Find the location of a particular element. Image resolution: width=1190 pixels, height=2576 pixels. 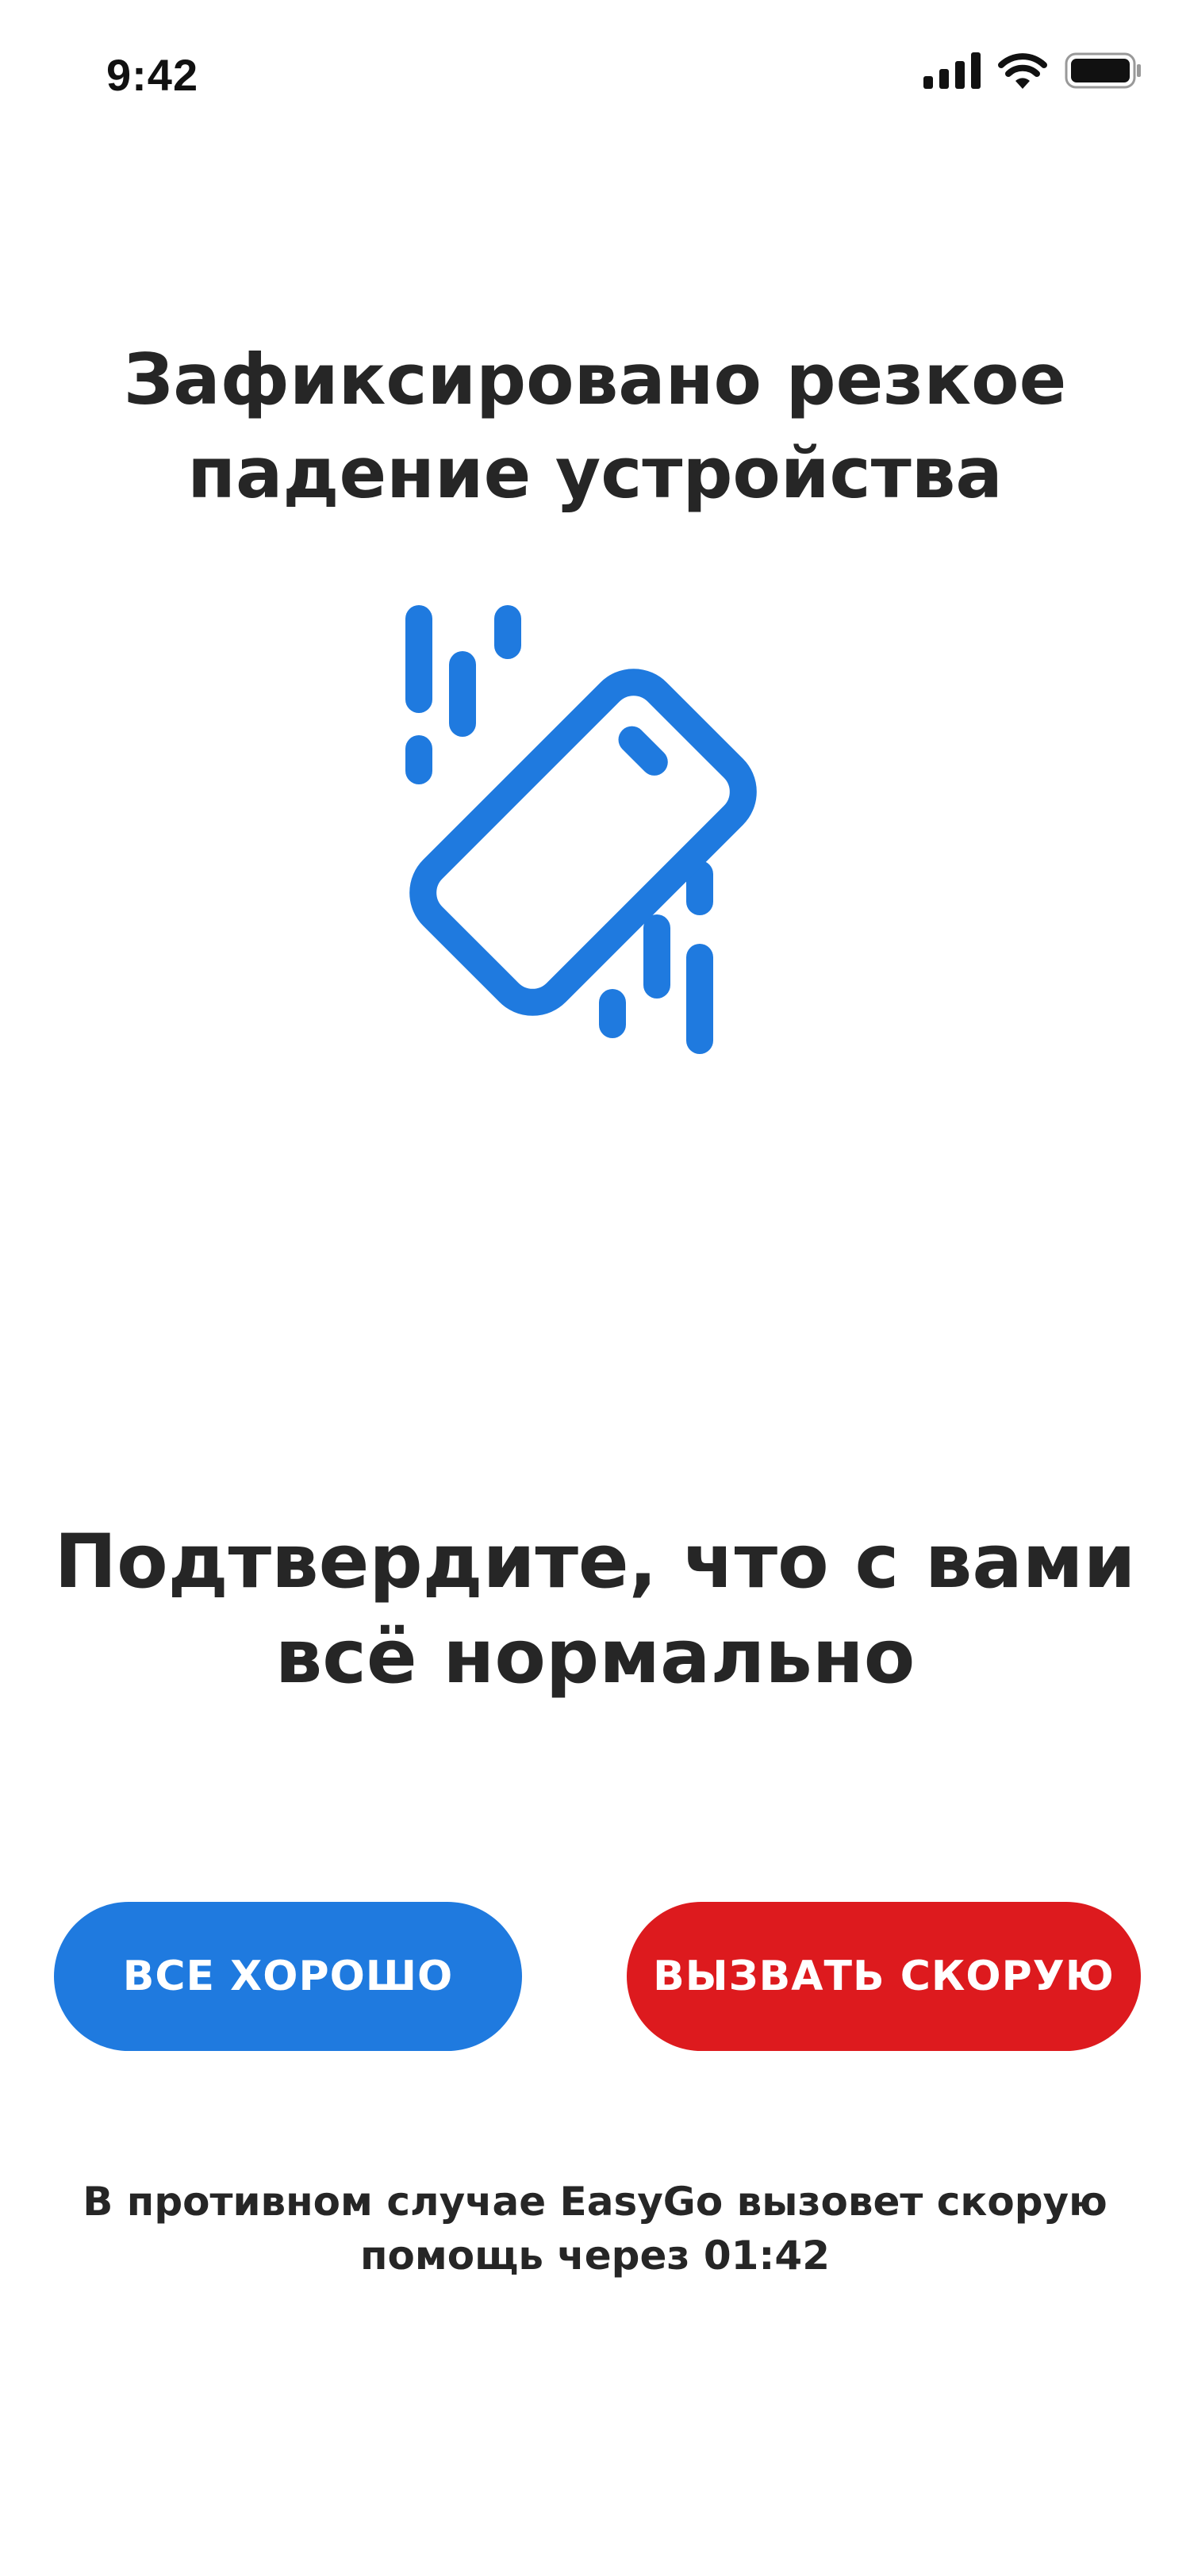

confirm-prompt: Подтвердите, что с вами всё нормально is located at coordinates (595, 1610).